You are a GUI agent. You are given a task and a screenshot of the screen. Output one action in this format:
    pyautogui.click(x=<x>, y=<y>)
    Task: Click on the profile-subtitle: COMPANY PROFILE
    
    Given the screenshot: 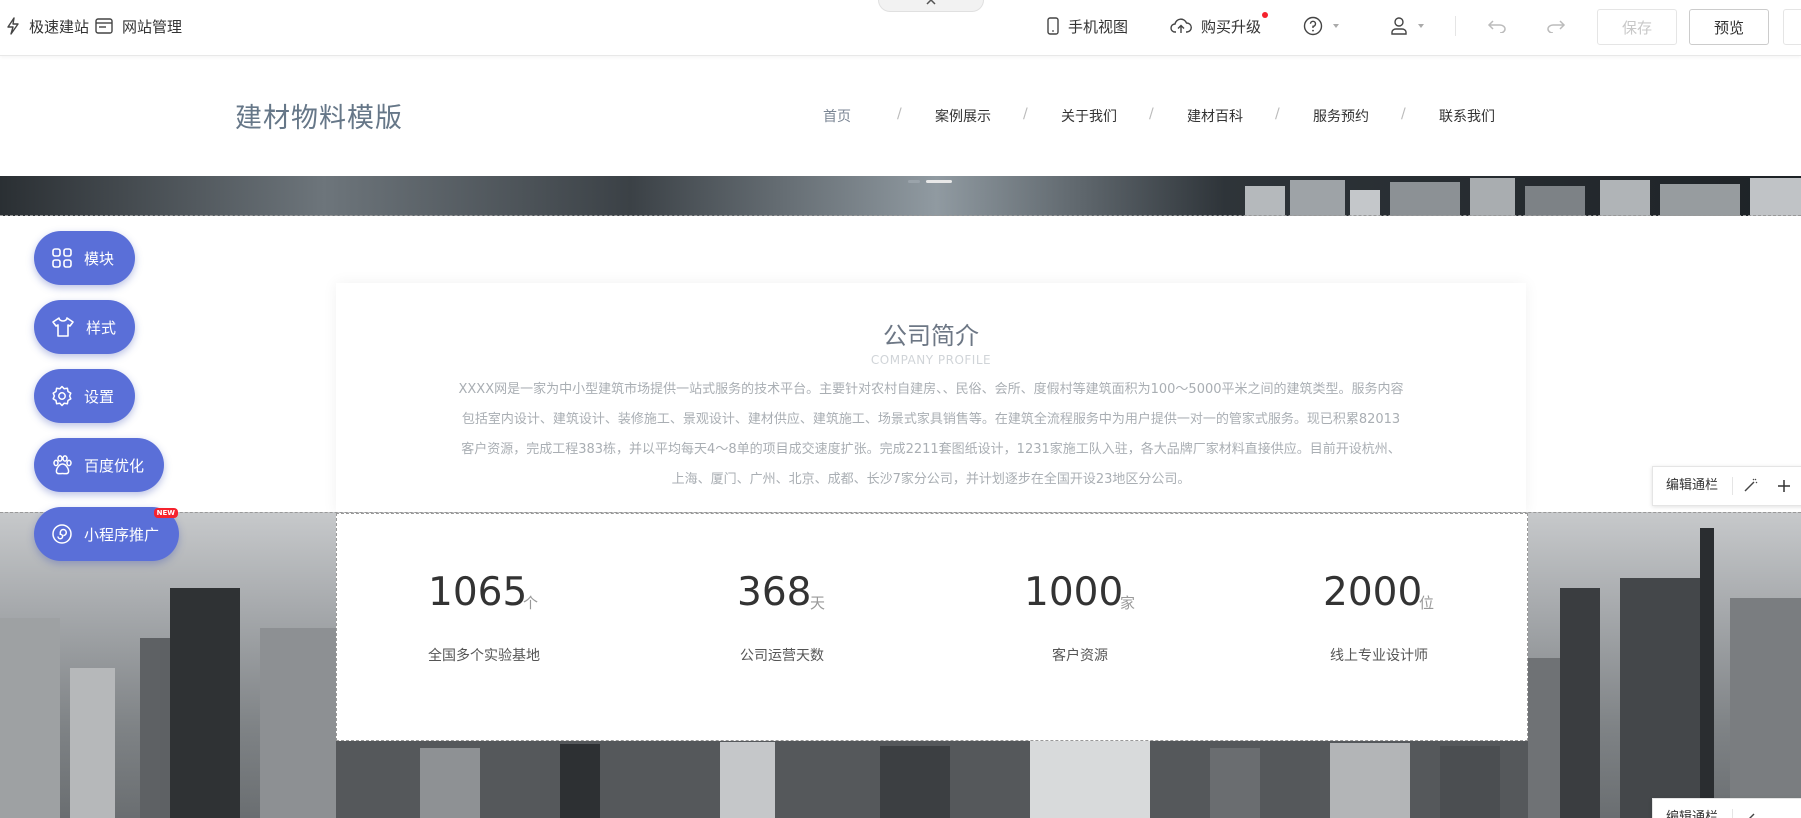 What is the action you would take?
    pyautogui.click(x=931, y=360)
    